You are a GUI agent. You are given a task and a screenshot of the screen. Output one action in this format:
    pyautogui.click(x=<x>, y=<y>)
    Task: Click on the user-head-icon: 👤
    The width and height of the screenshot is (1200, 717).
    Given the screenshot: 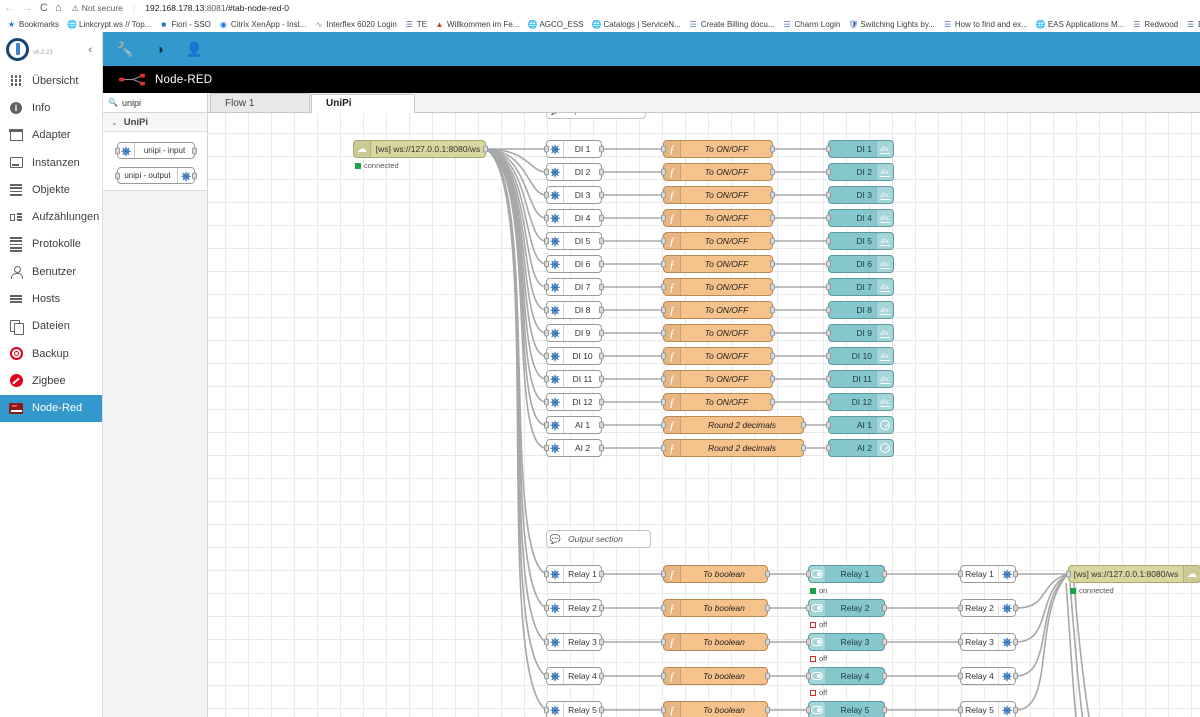 What is the action you would take?
    pyautogui.click(x=194, y=49)
    